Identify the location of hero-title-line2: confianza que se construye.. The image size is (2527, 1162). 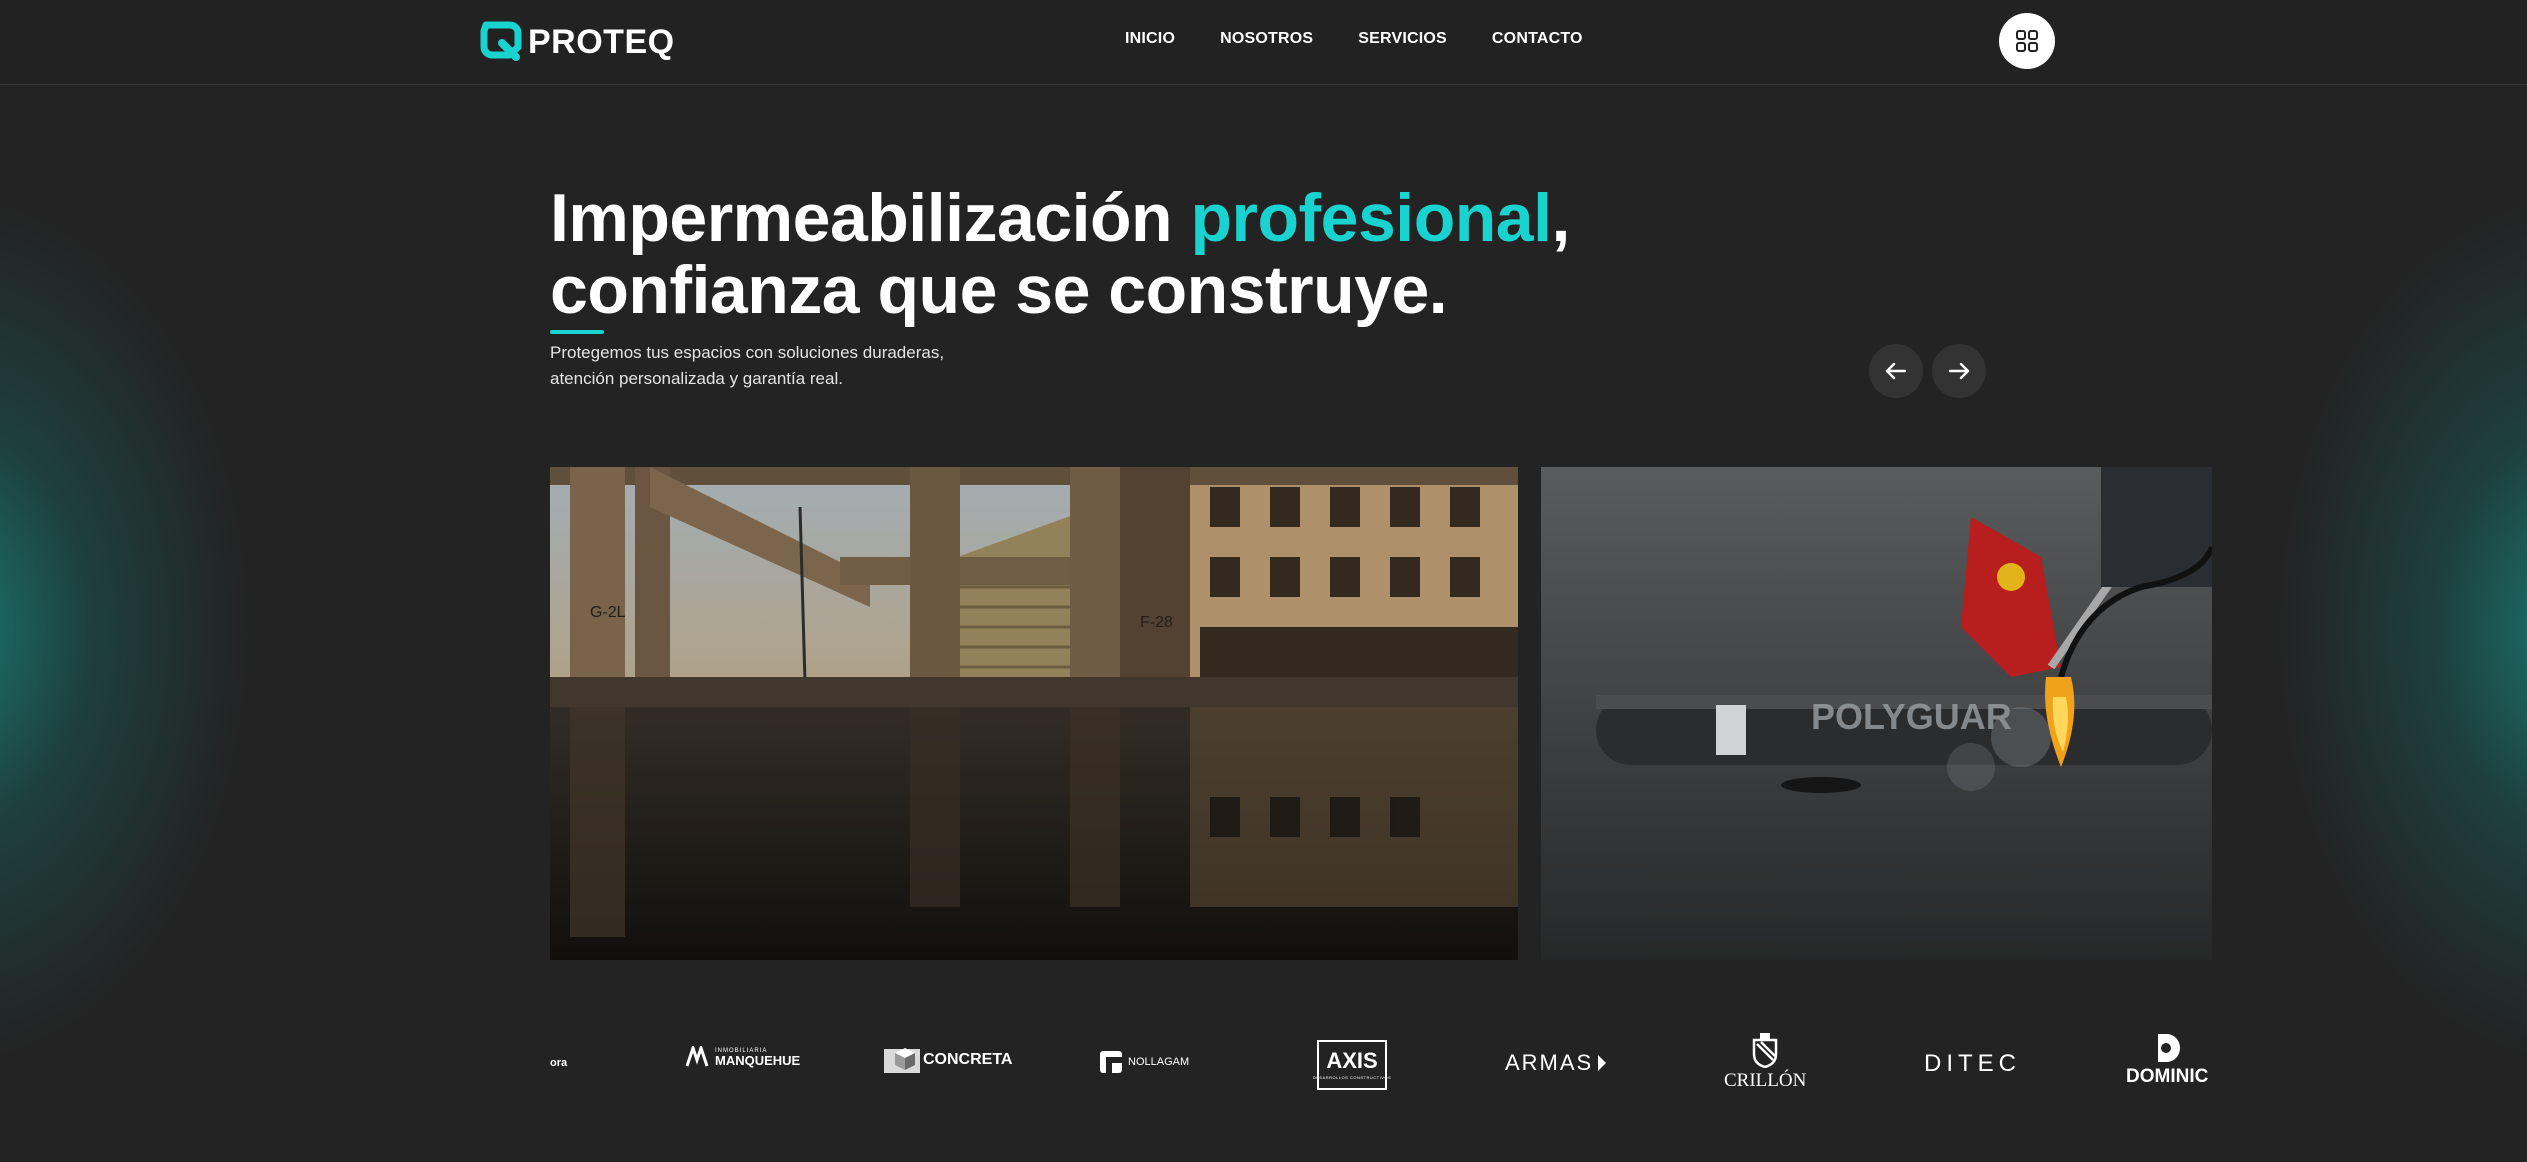
(999, 290).